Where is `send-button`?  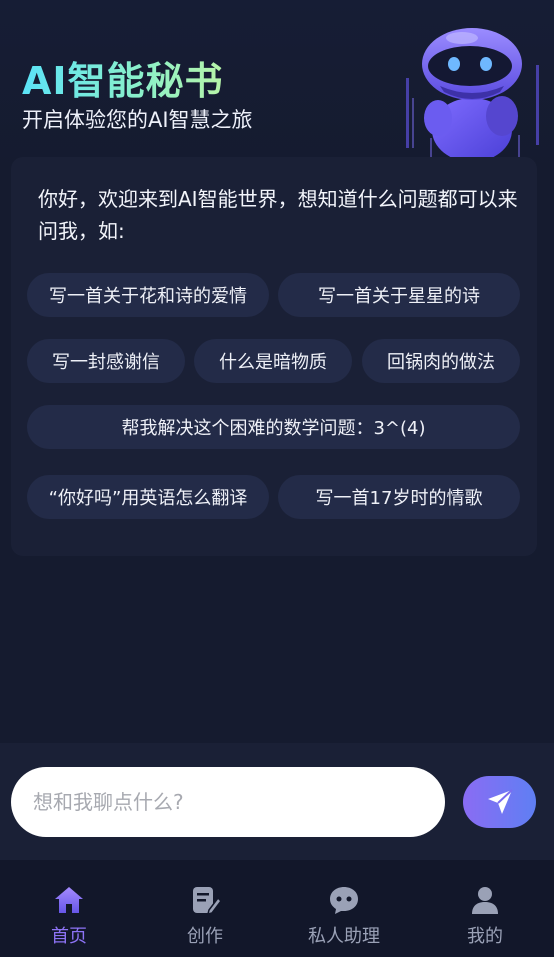
send-button is located at coordinates (499, 802).